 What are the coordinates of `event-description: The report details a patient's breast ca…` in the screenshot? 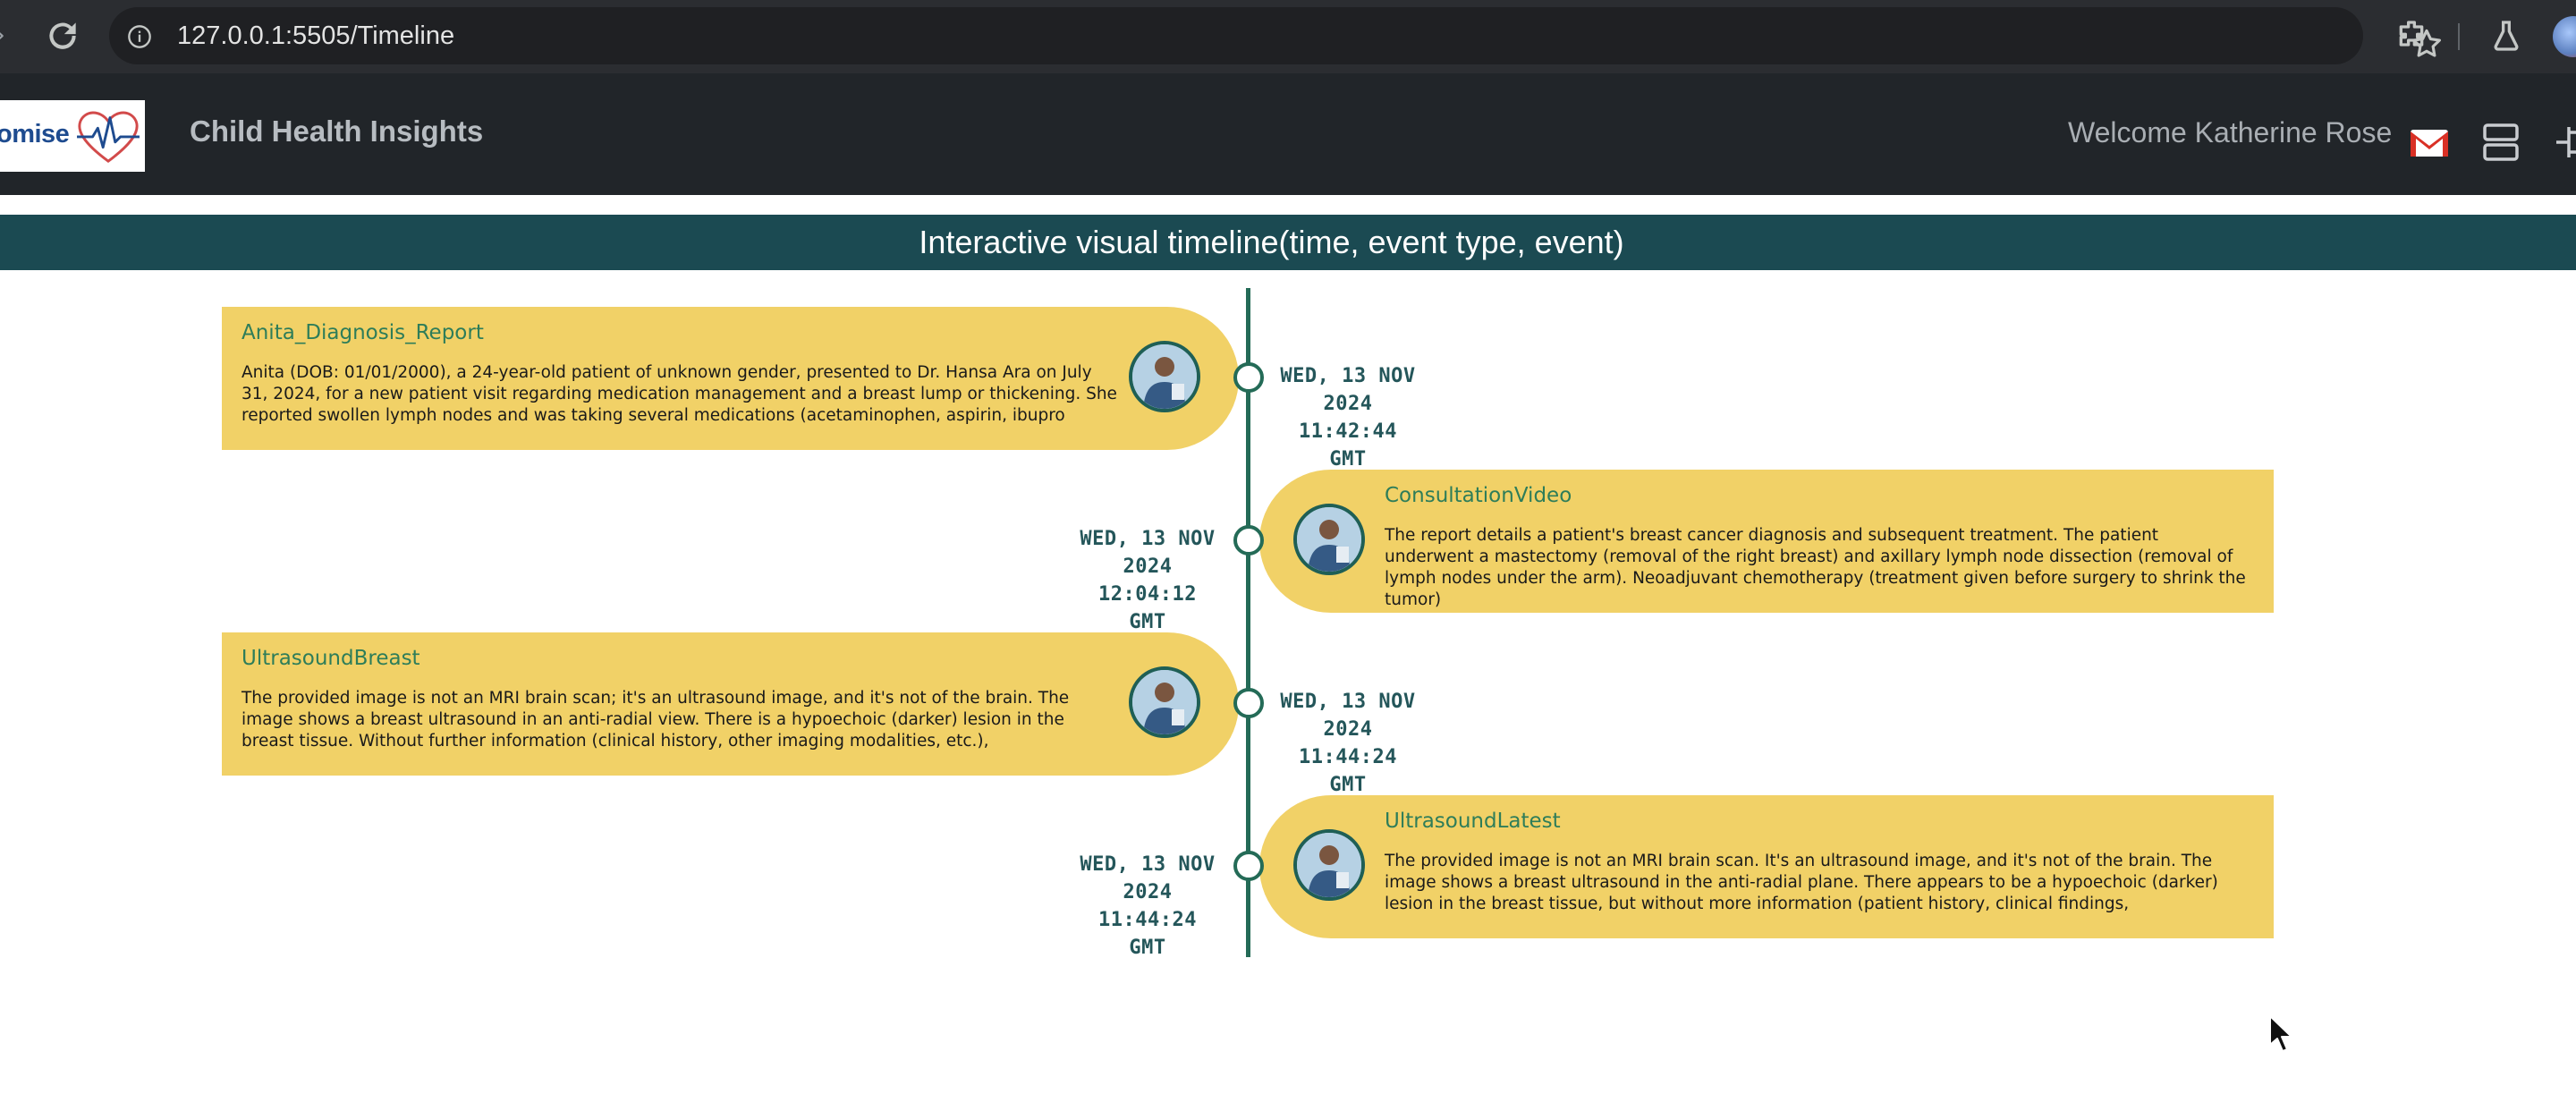 It's located at (1815, 567).